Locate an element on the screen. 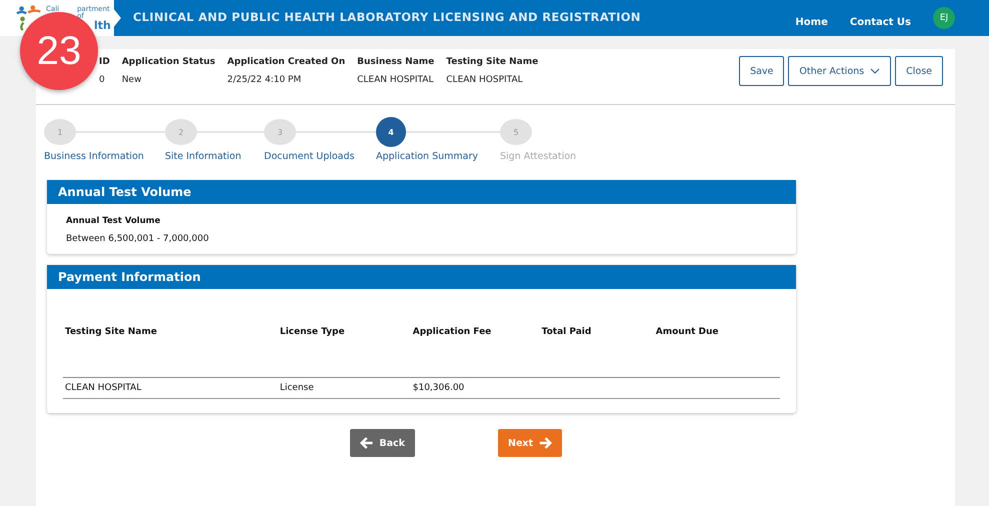 This screenshot has width=989, height=506. user-avatar: EJ is located at coordinates (944, 18).